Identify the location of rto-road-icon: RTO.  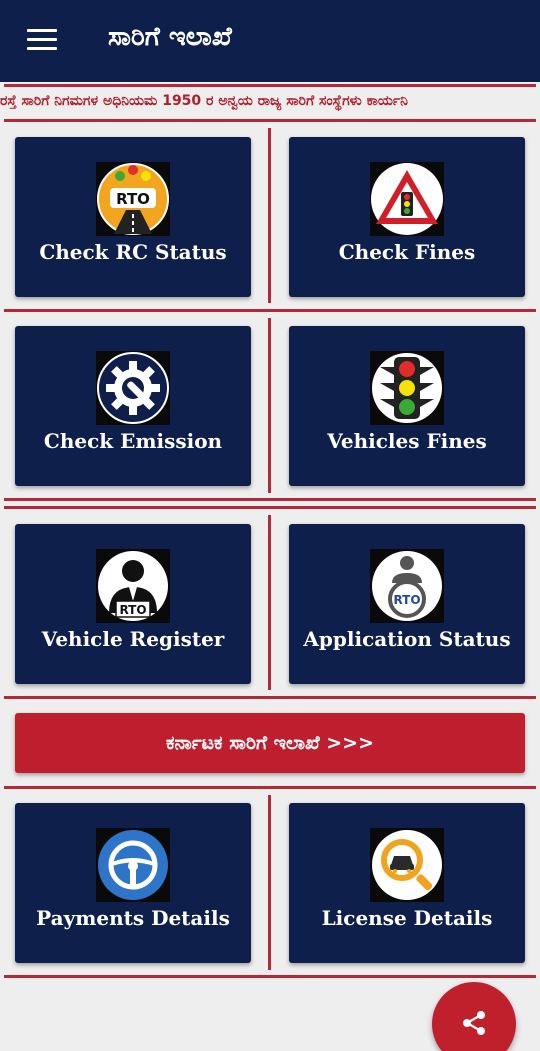
(133, 199).